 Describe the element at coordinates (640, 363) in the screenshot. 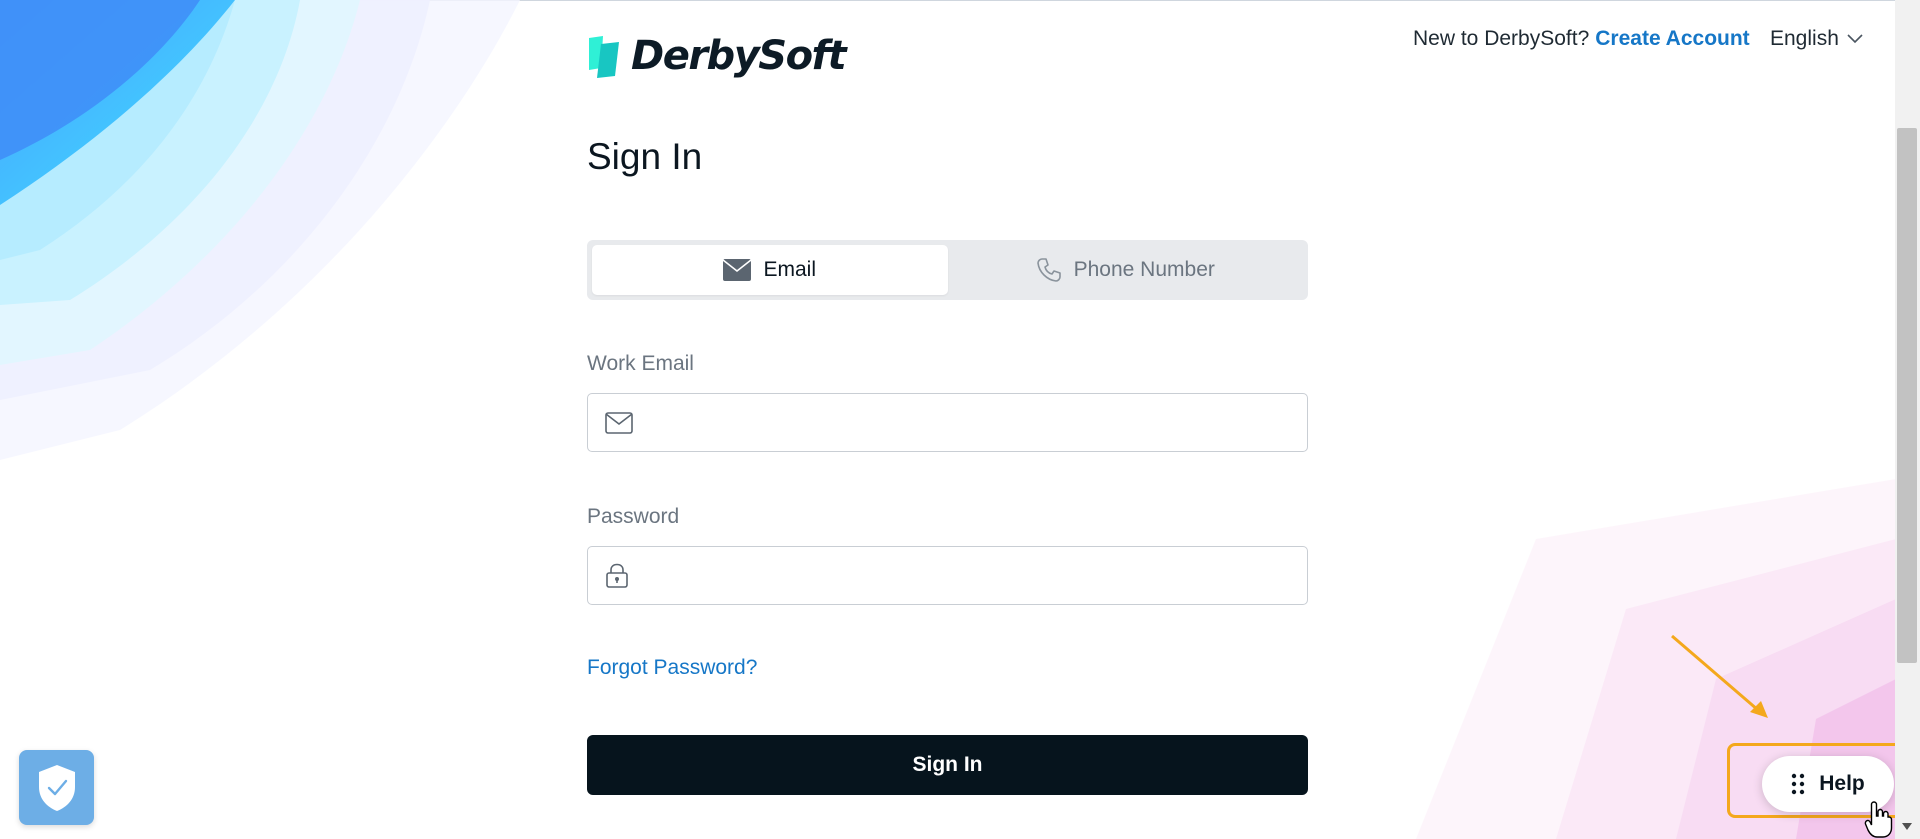

I see `email-label: Work Email` at that location.